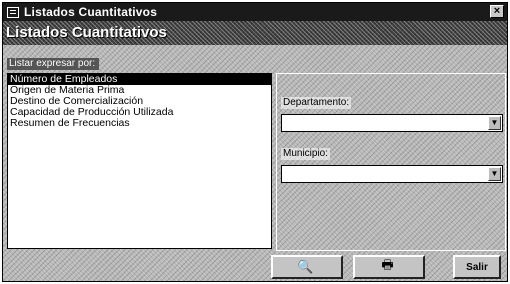 The image size is (510, 284). I want to click on close-button: ×, so click(497, 11).